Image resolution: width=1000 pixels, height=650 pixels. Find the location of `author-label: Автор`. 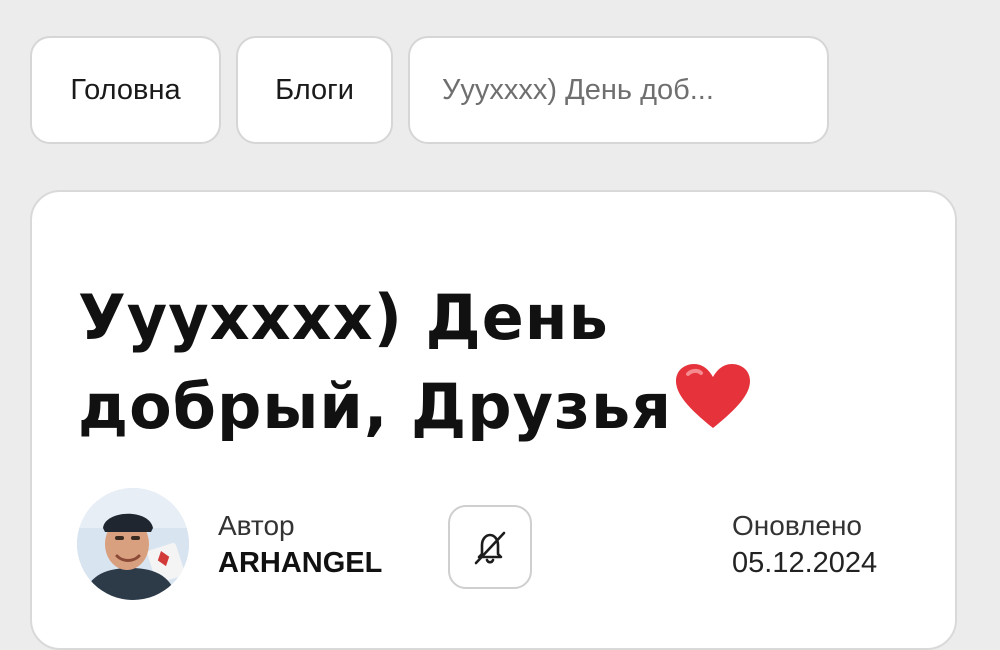

author-label: Автор is located at coordinates (256, 525).